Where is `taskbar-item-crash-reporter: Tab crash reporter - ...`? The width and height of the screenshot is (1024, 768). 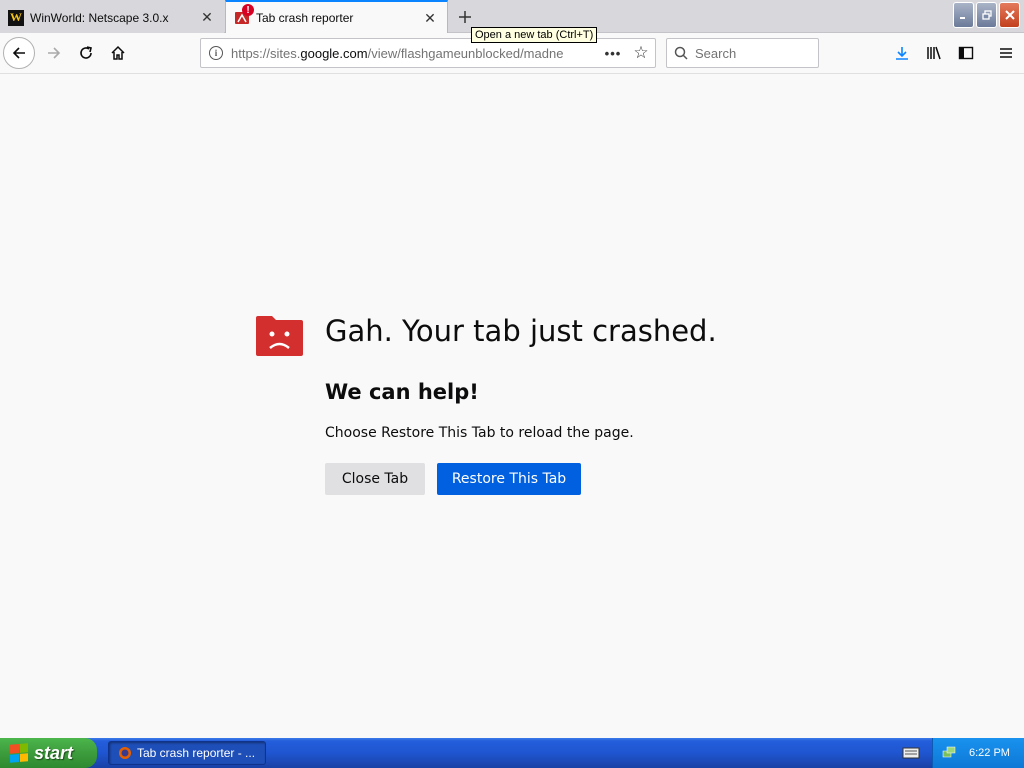
taskbar-item-crash-reporter: Tab crash reporter - ... is located at coordinates (187, 753).